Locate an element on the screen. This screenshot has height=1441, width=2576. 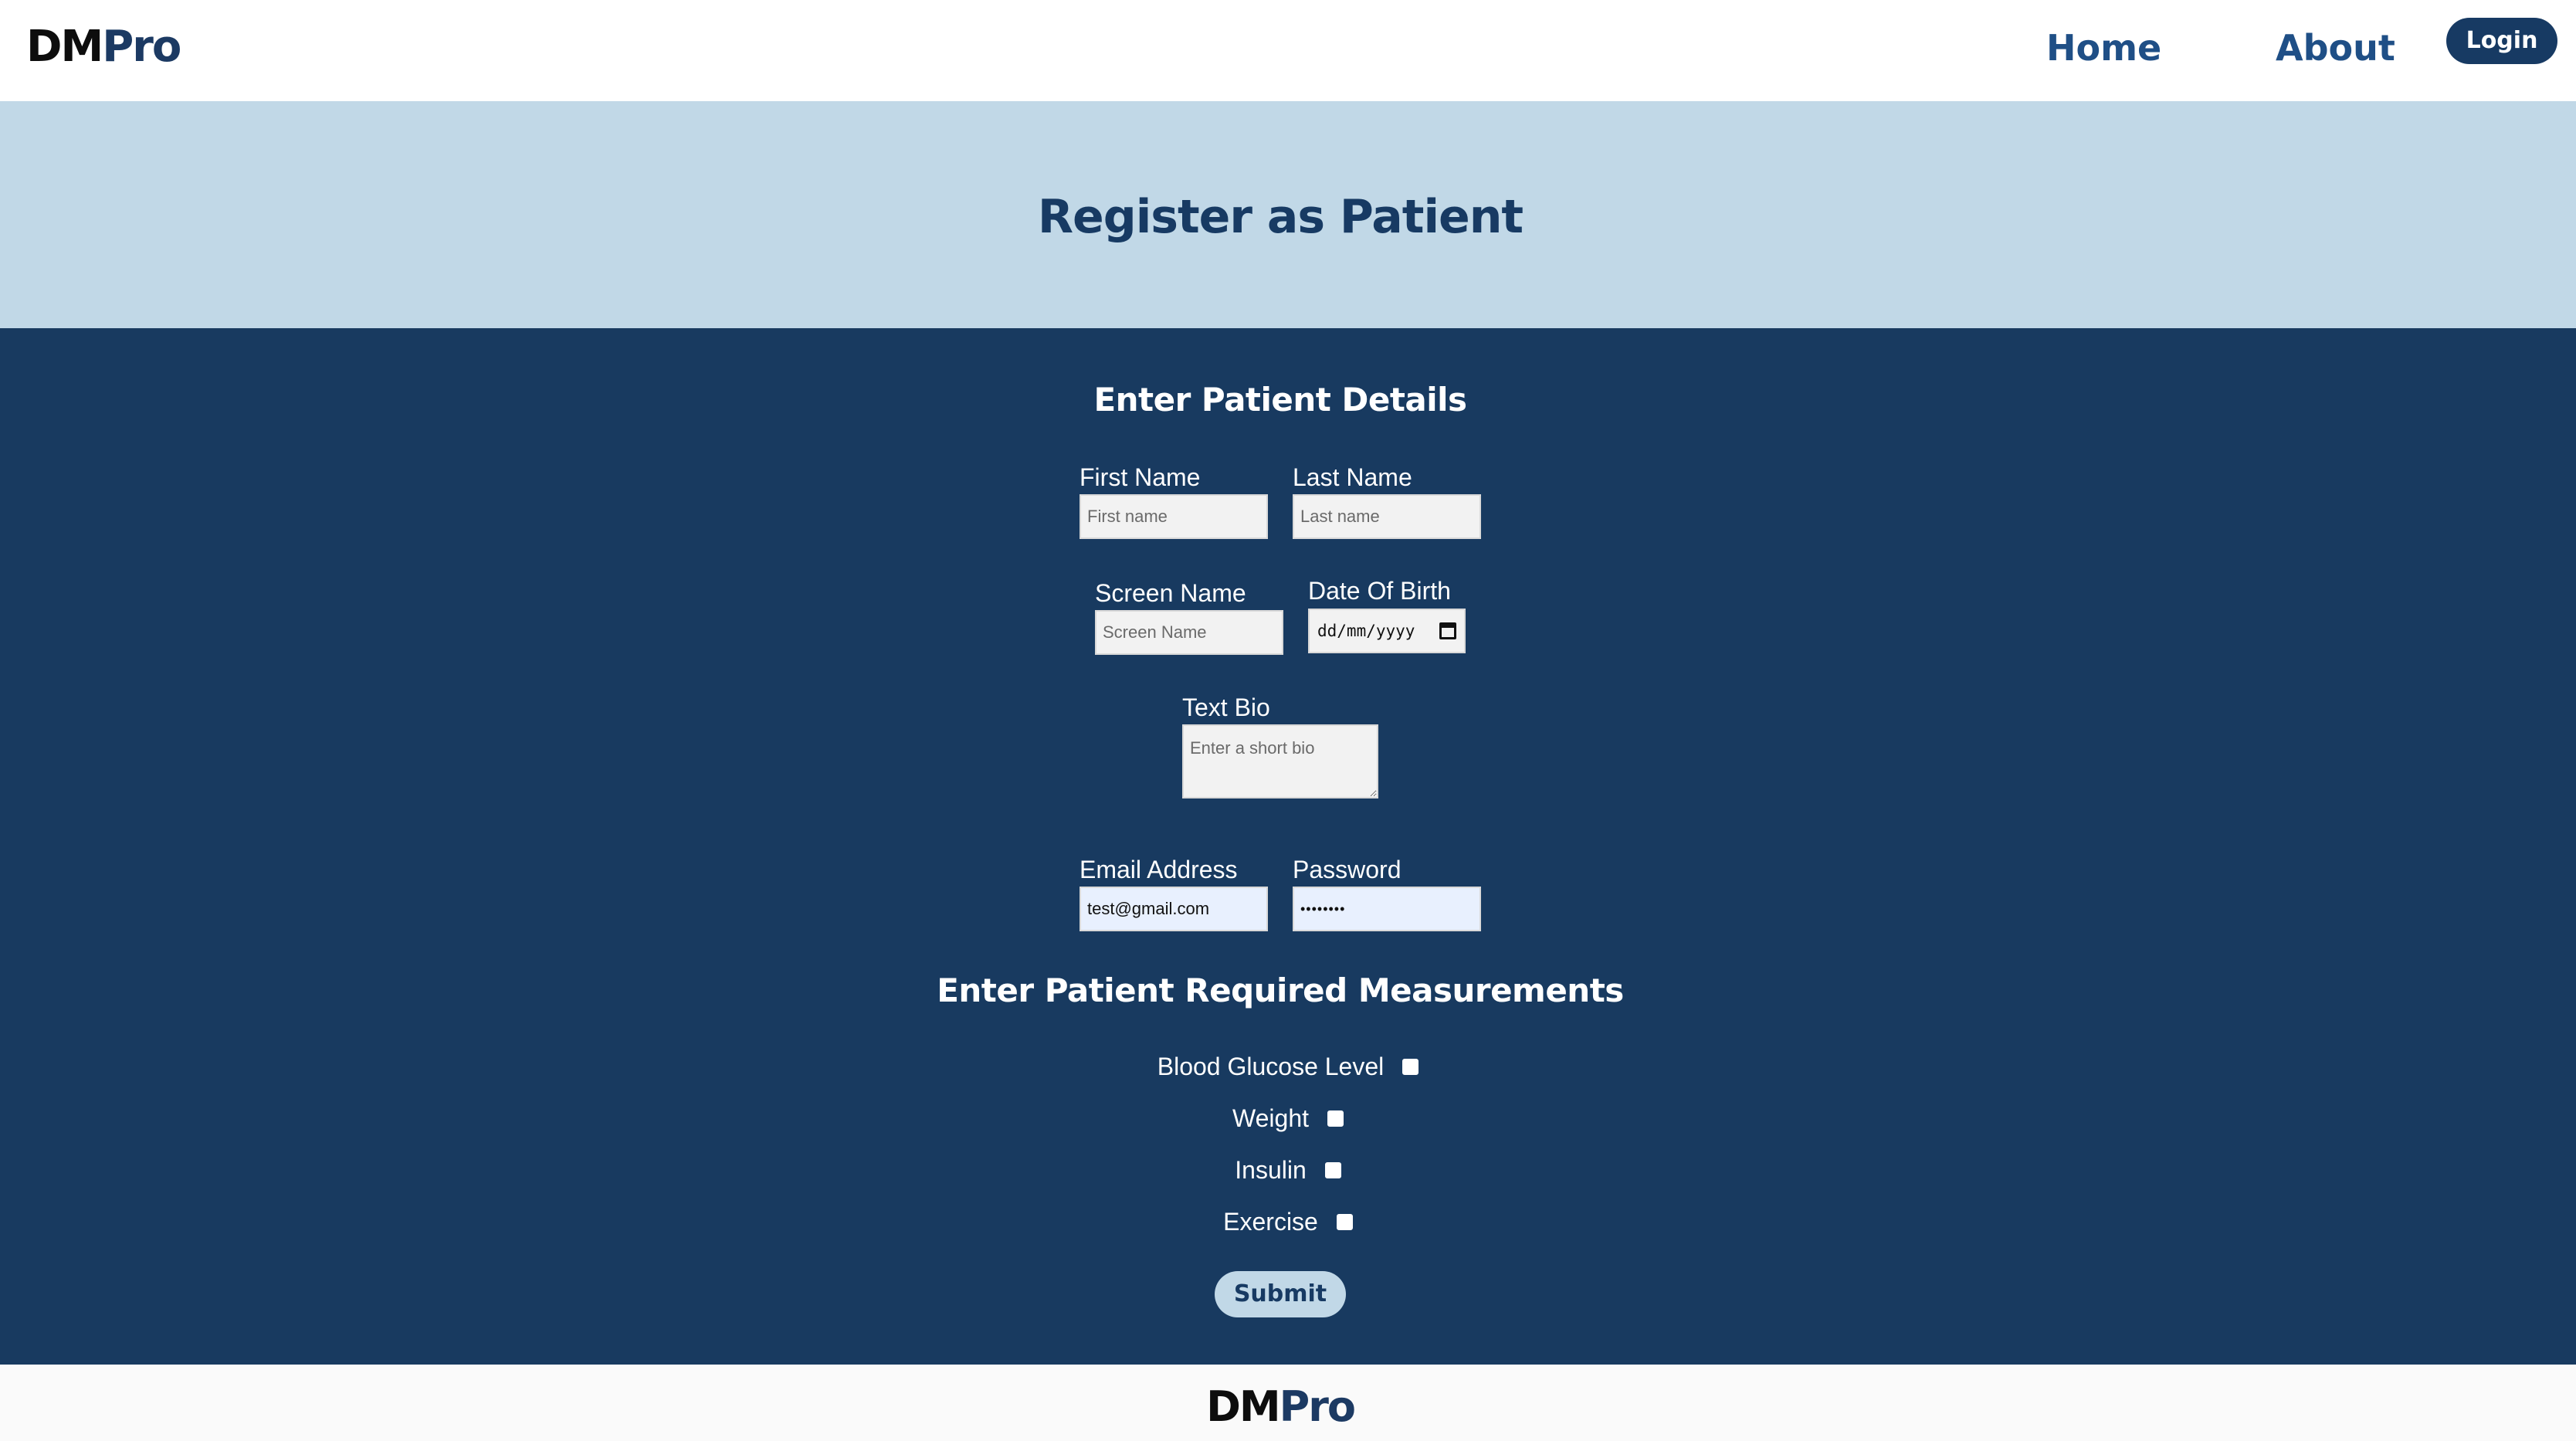
blood-glucose-checkbox is located at coordinates (1410, 1066).